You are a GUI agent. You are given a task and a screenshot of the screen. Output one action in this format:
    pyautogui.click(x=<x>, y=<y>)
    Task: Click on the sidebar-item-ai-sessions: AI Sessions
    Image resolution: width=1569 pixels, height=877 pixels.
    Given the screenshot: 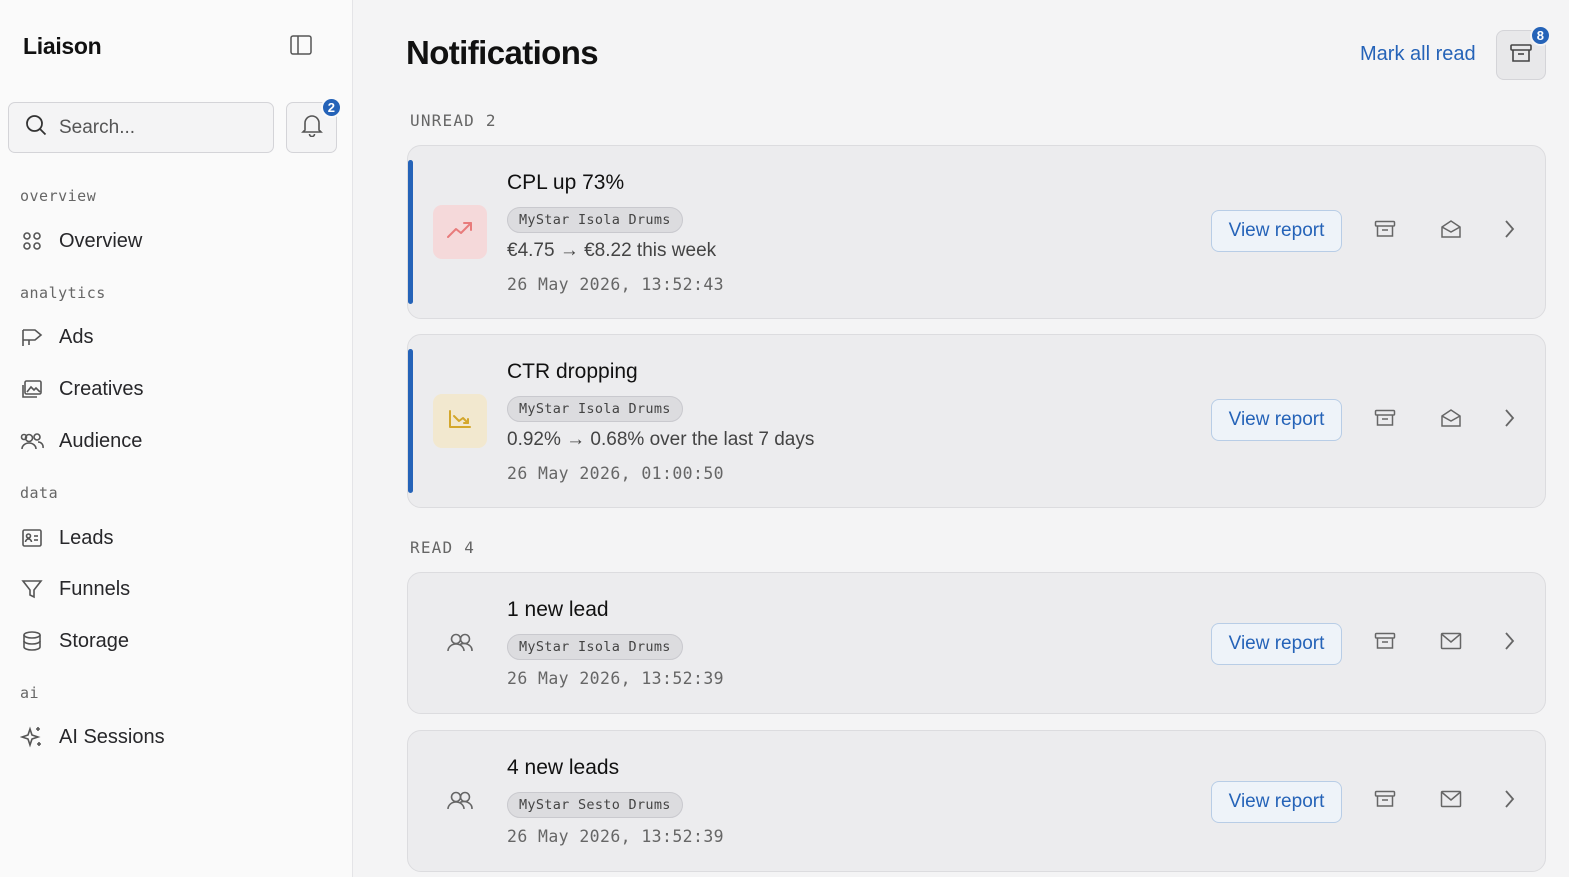 What is the action you would take?
    pyautogui.click(x=180, y=737)
    